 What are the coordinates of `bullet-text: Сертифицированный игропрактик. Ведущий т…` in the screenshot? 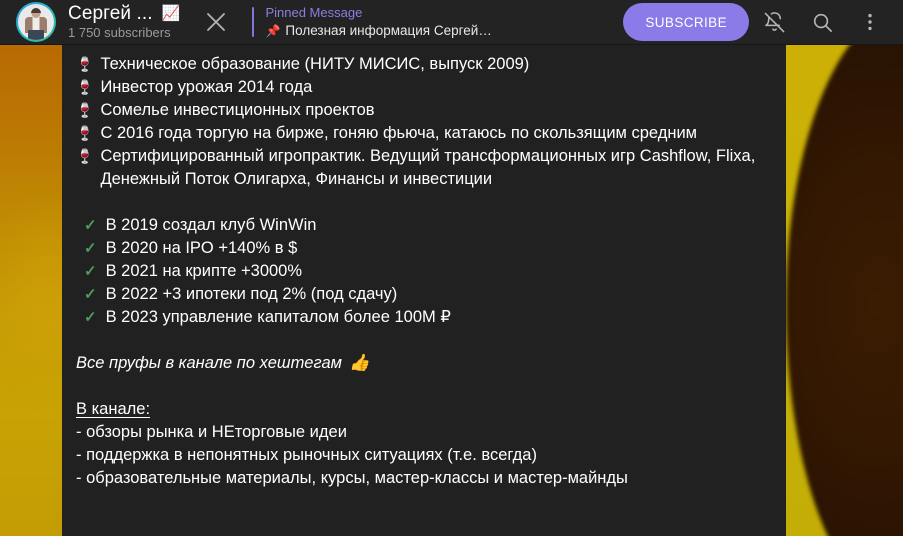 It's located at (428, 167).